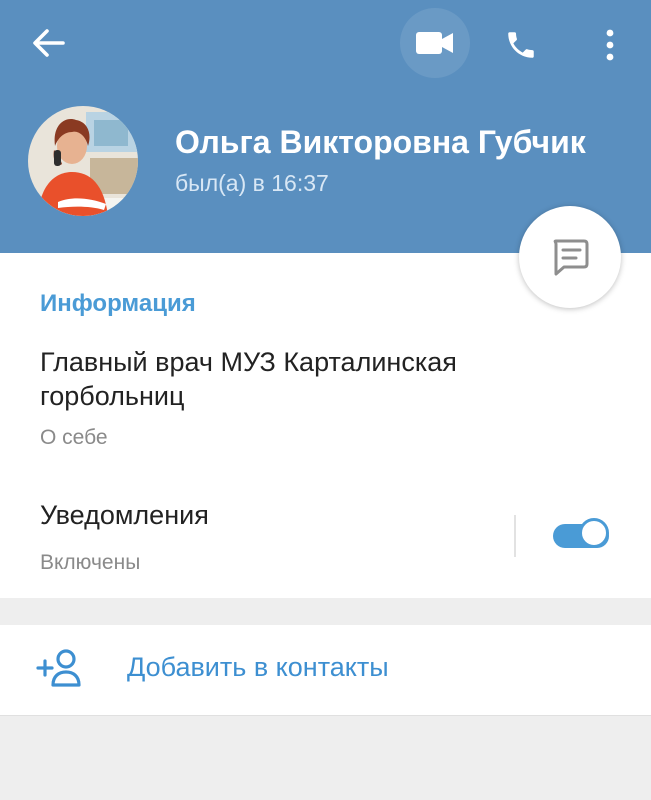 The height and width of the screenshot is (800, 651). I want to click on phone-icon, so click(521, 45).